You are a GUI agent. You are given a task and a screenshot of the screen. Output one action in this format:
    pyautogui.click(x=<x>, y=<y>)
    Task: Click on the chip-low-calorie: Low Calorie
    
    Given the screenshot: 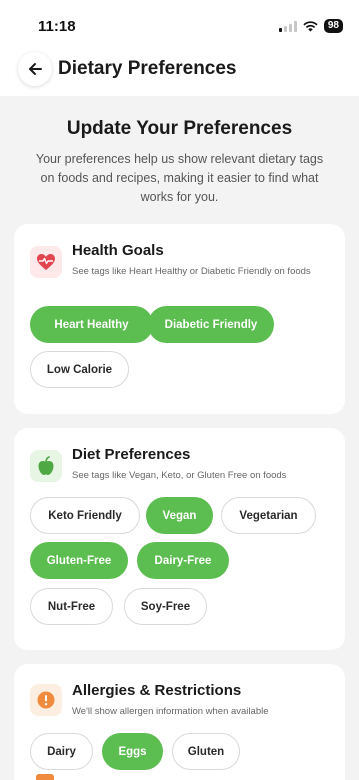 What is the action you would take?
    pyautogui.click(x=79, y=369)
    